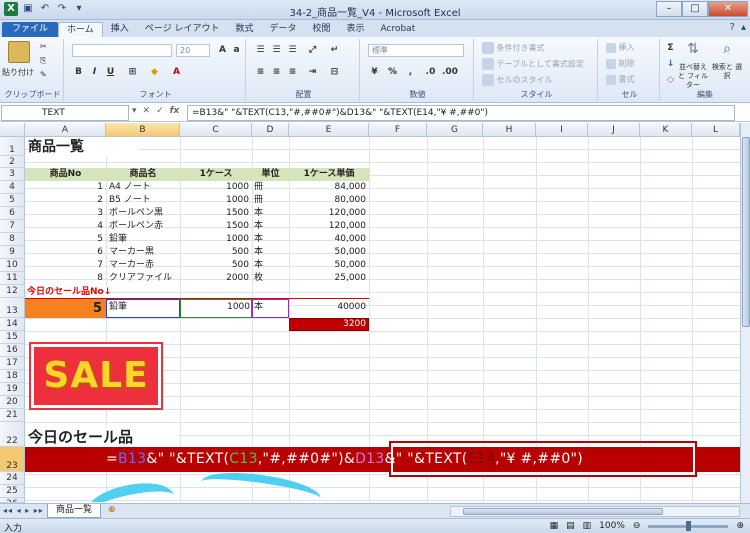 This screenshot has height=533, width=750. What do you see at coordinates (18, 72) in the screenshot?
I see `paste-button: 貼り付け` at bounding box center [18, 72].